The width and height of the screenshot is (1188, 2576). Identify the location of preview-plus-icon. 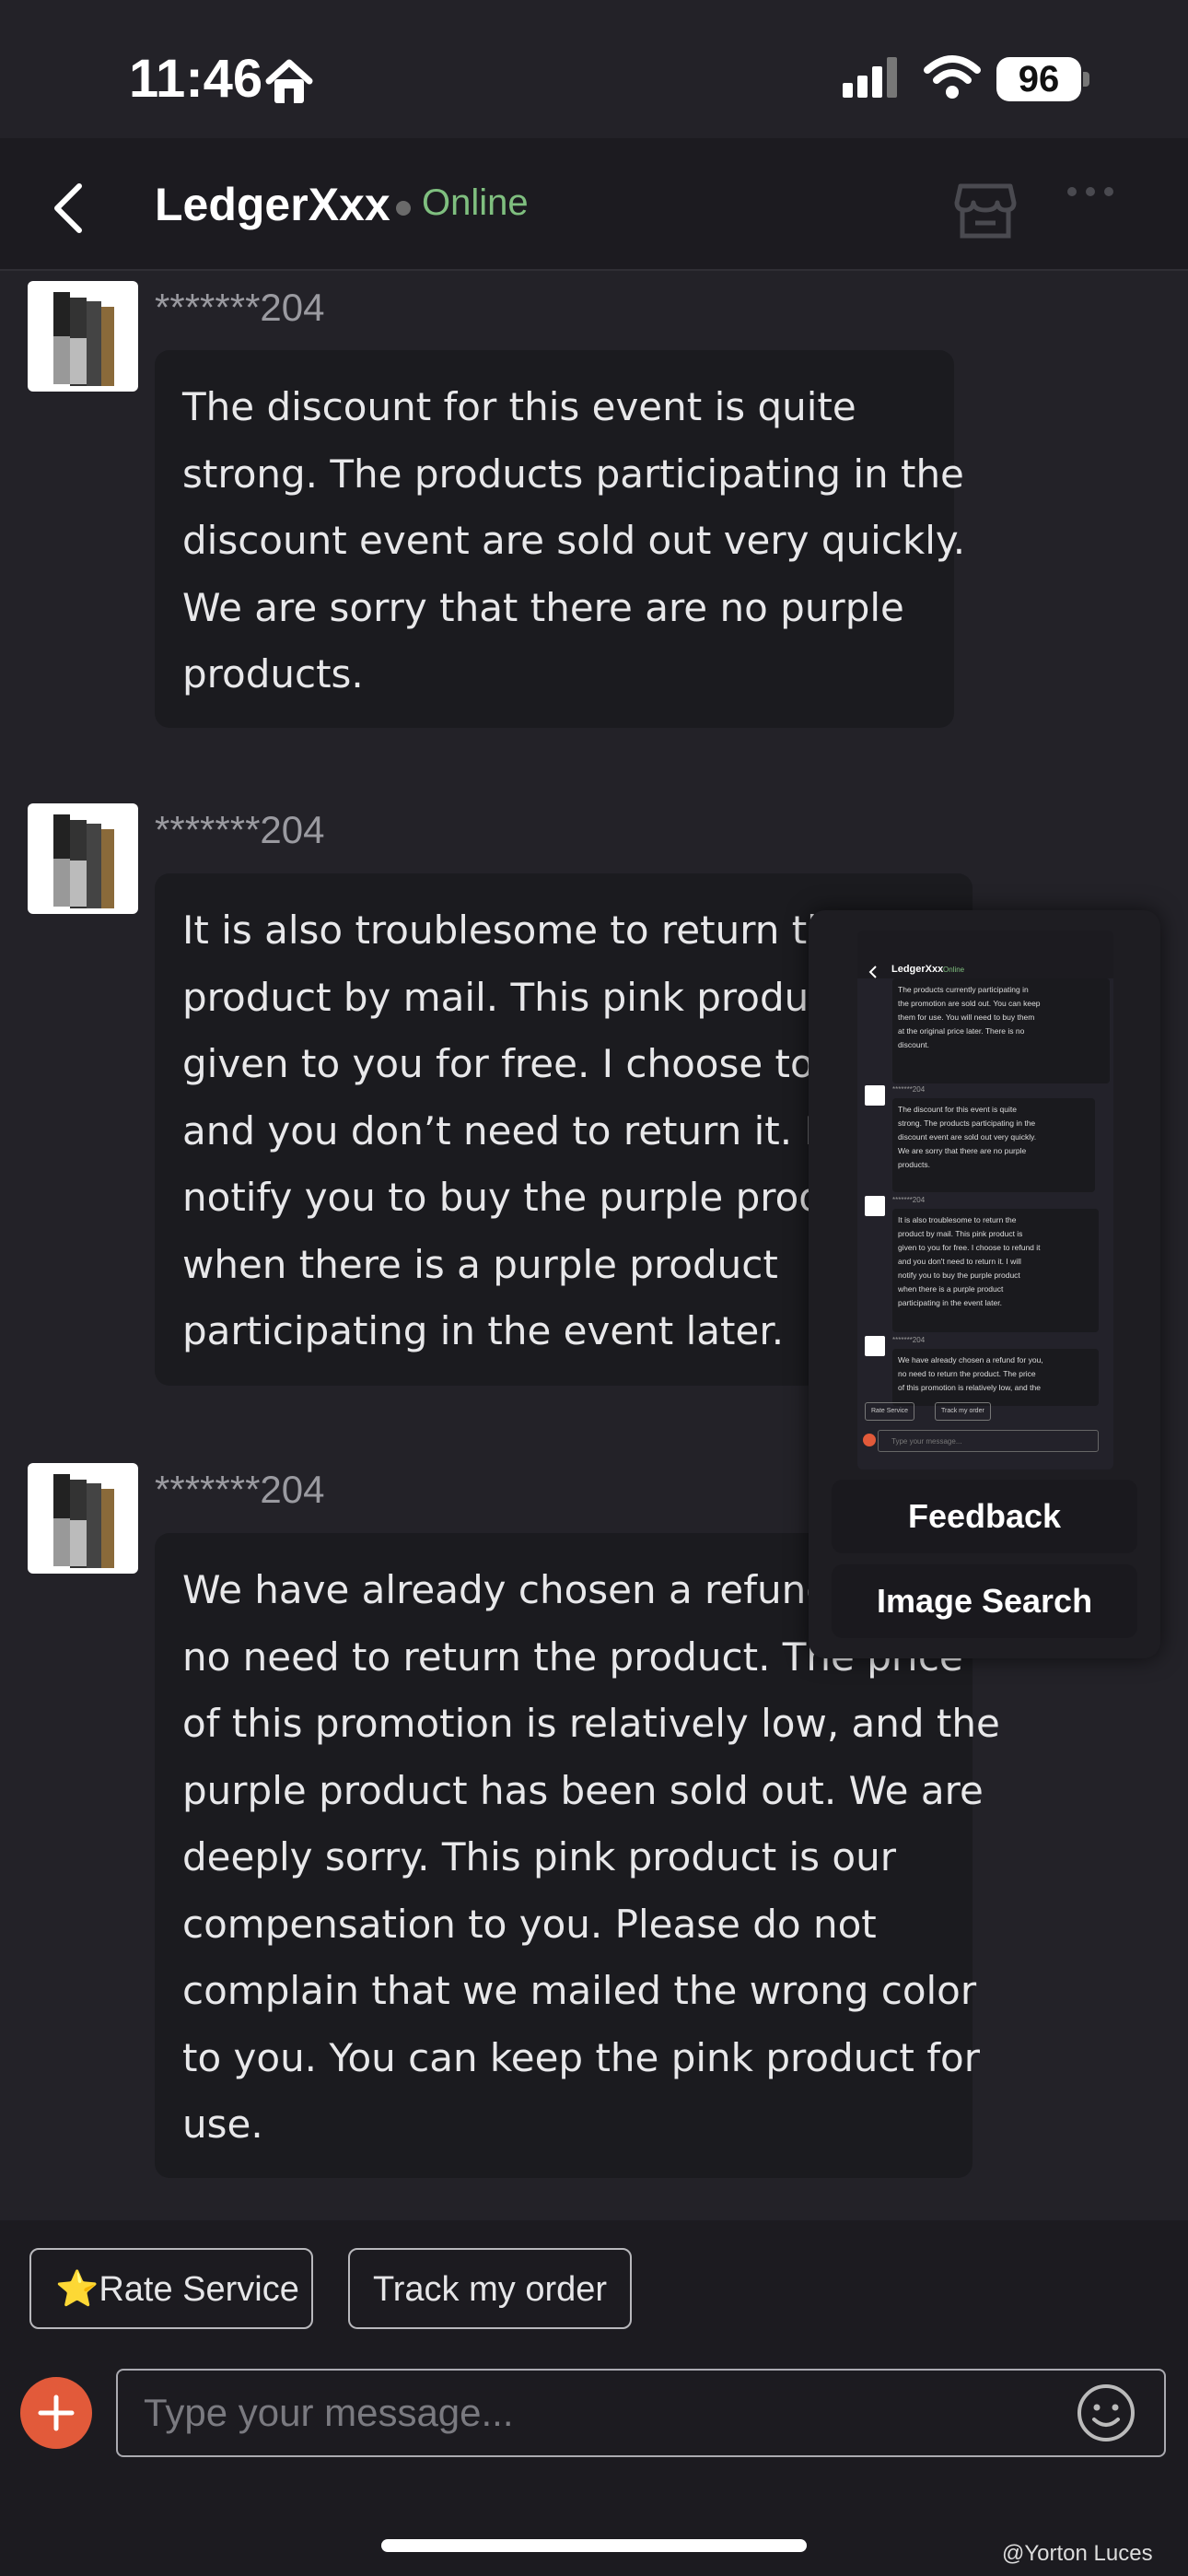
(869, 1440).